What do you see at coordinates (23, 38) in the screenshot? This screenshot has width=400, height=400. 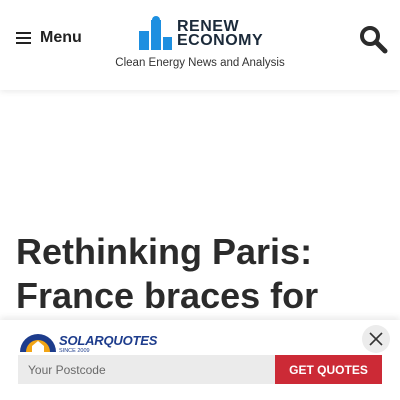 I see `menu-icon` at bounding box center [23, 38].